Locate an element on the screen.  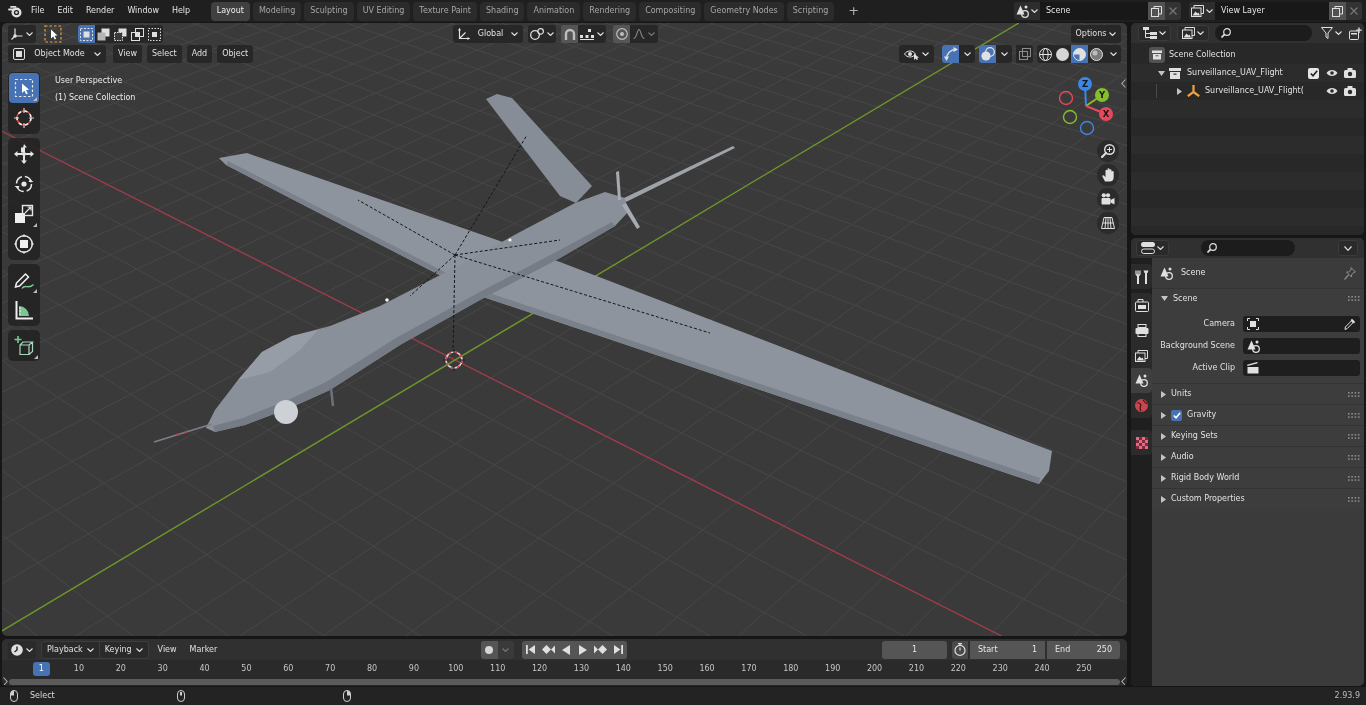
workspace-tab: Shading is located at coordinates (502, 11).